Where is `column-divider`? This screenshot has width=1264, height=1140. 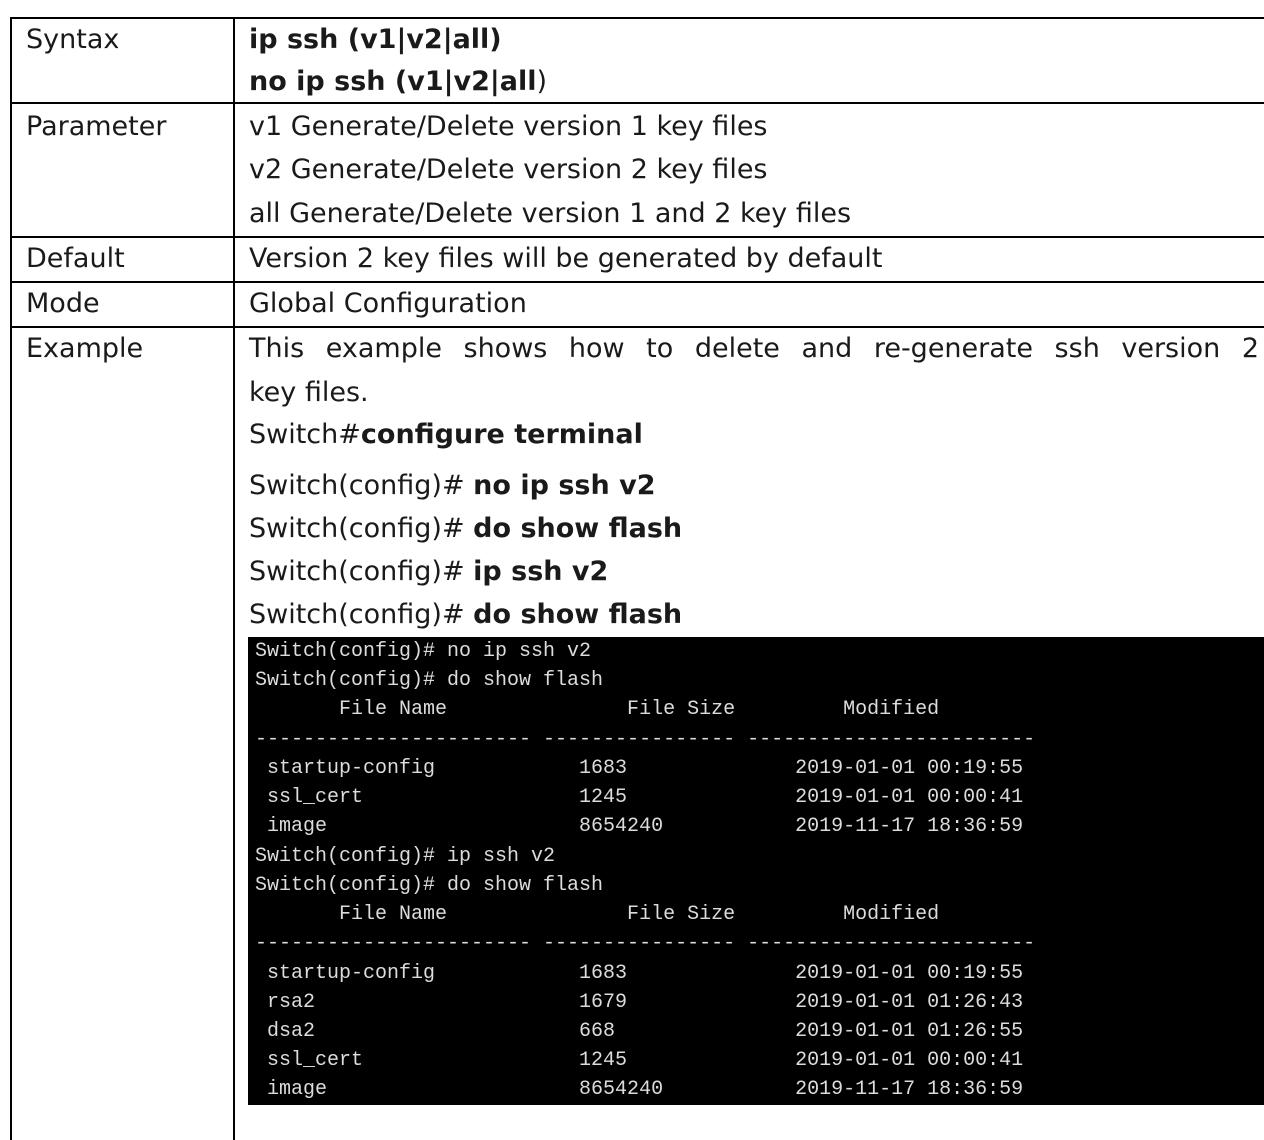 column-divider is located at coordinates (234, 578).